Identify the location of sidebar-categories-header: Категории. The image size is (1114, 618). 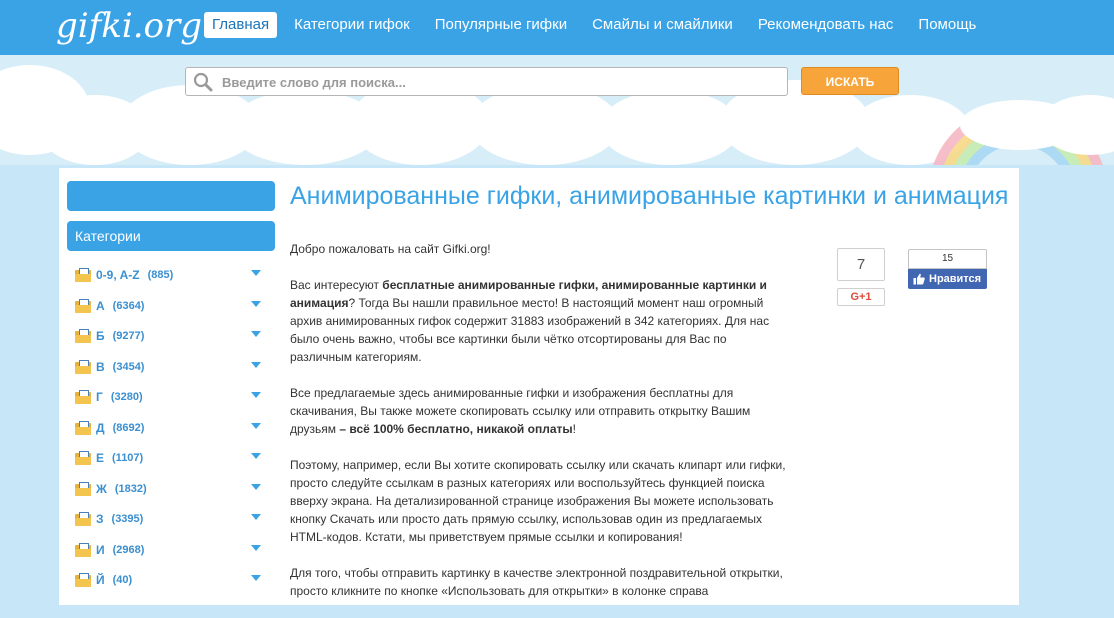
(171, 236).